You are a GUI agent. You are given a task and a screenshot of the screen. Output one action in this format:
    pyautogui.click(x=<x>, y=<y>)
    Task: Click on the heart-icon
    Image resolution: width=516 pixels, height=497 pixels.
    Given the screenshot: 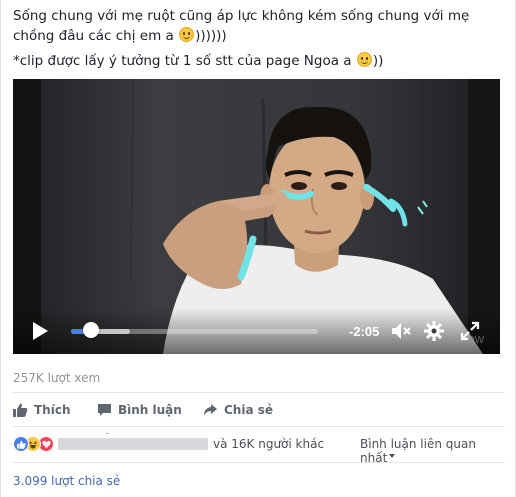 What is the action you would take?
    pyautogui.click(x=46, y=444)
    